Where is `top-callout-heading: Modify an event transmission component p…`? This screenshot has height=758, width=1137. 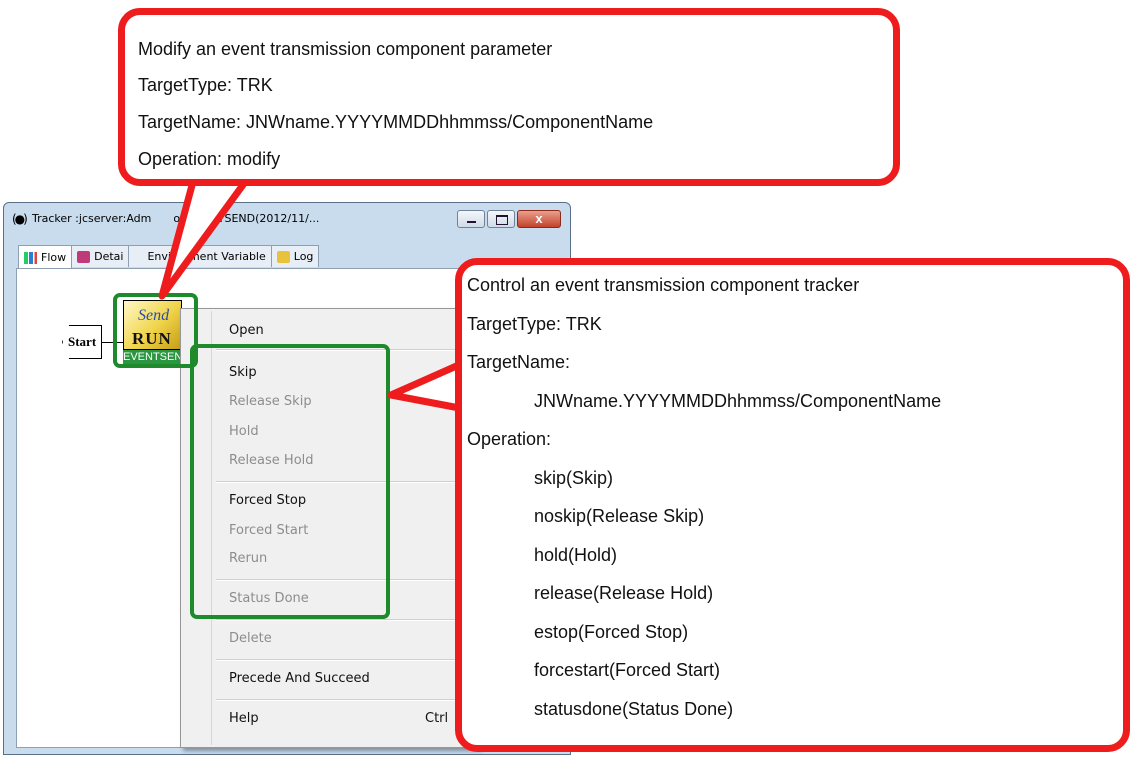 top-callout-heading: Modify an event transmission component p… is located at coordinates (345, 49).